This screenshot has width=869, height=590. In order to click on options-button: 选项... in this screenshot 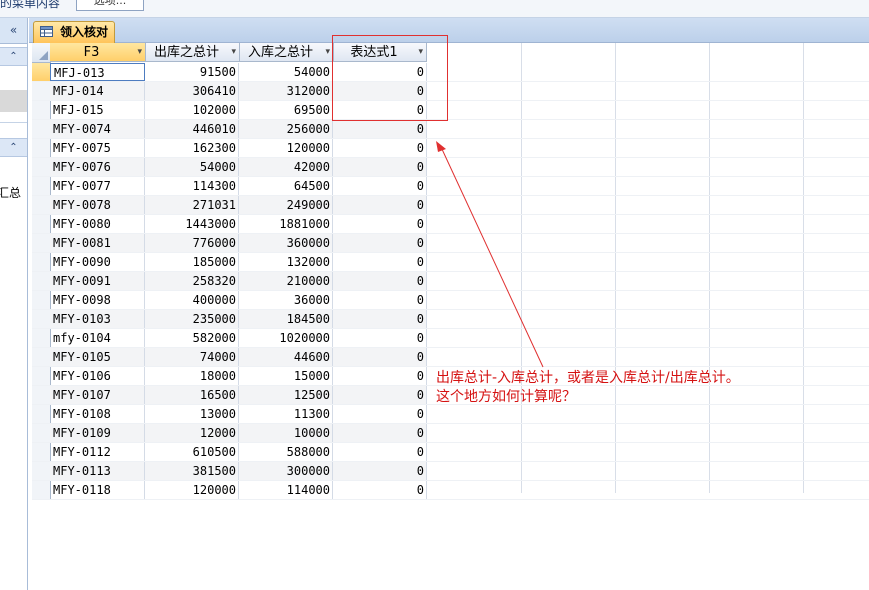, I will do `click(110, 5)`.